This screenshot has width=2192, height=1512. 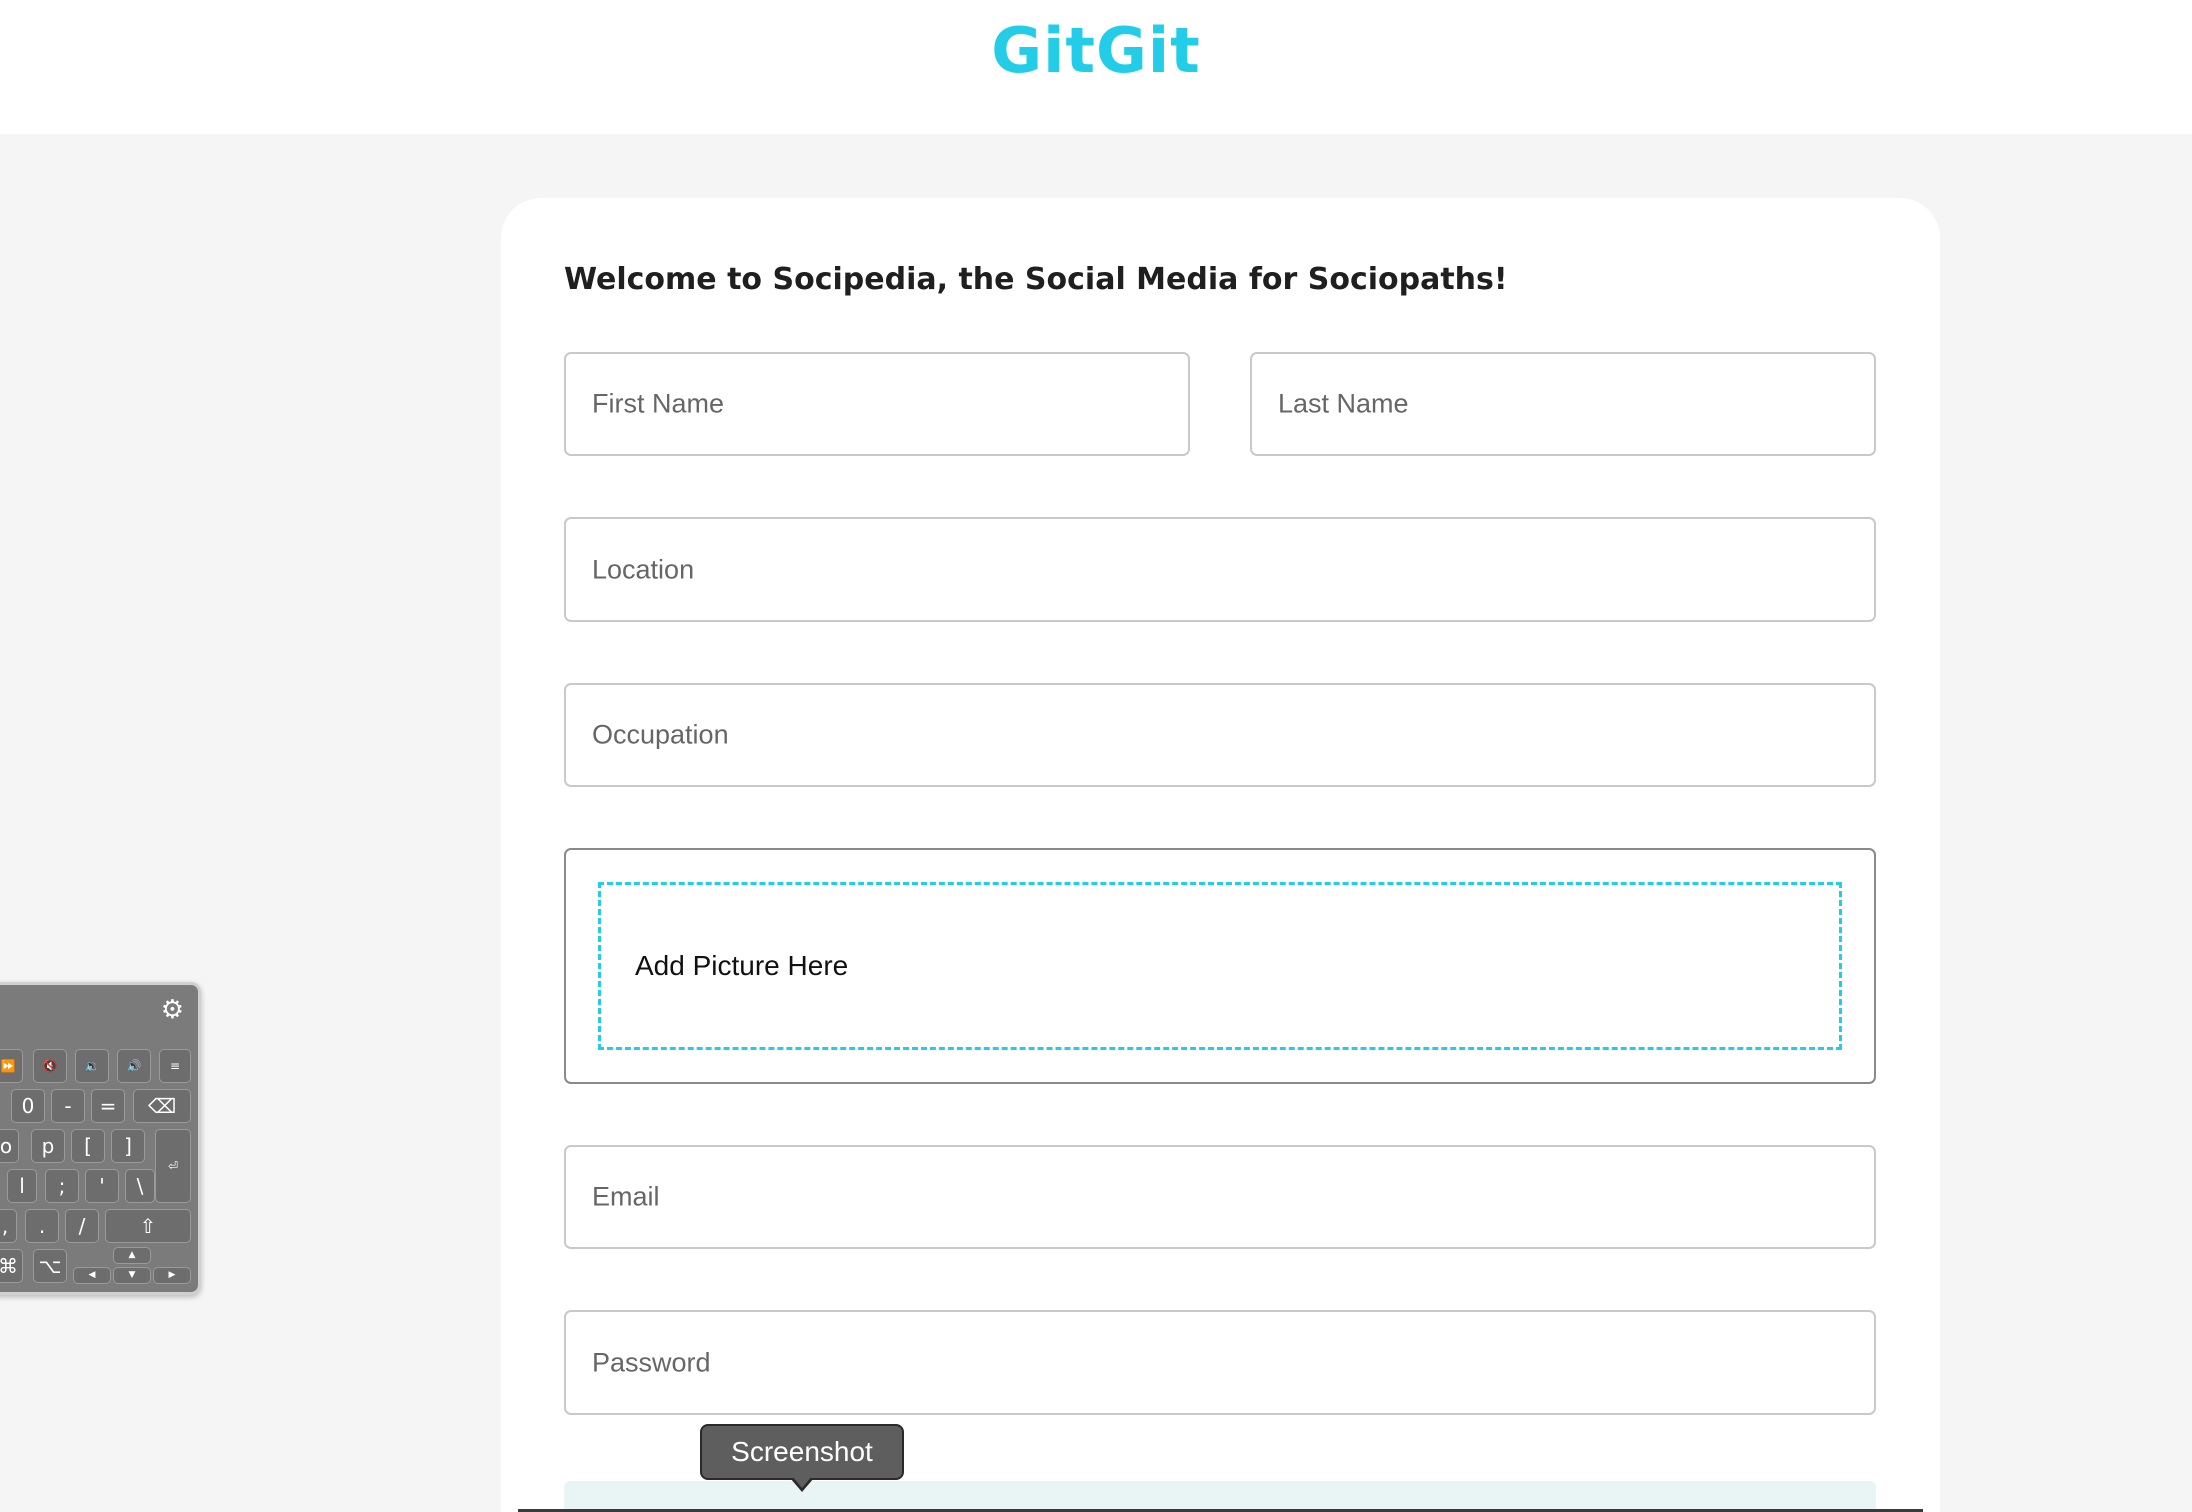 I want to click on password-placeholder: Password, so click(x=651, y=1362).